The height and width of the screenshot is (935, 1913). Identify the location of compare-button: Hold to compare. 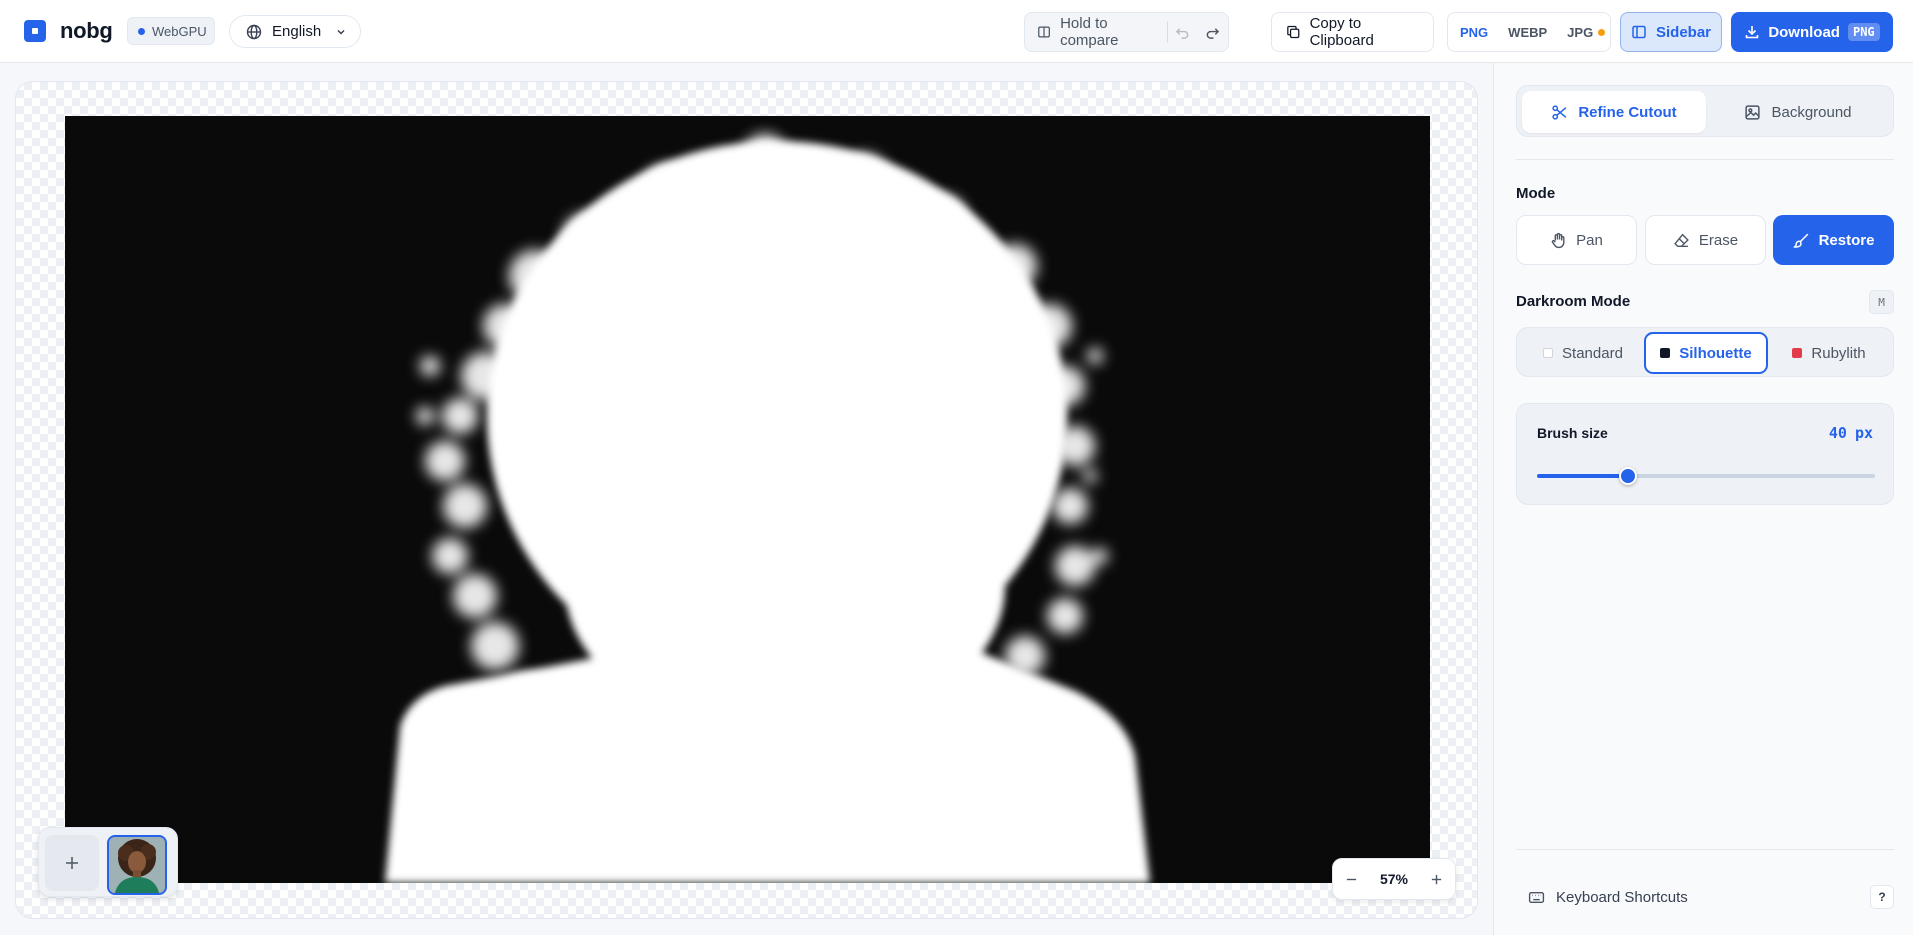
(1091, 32).